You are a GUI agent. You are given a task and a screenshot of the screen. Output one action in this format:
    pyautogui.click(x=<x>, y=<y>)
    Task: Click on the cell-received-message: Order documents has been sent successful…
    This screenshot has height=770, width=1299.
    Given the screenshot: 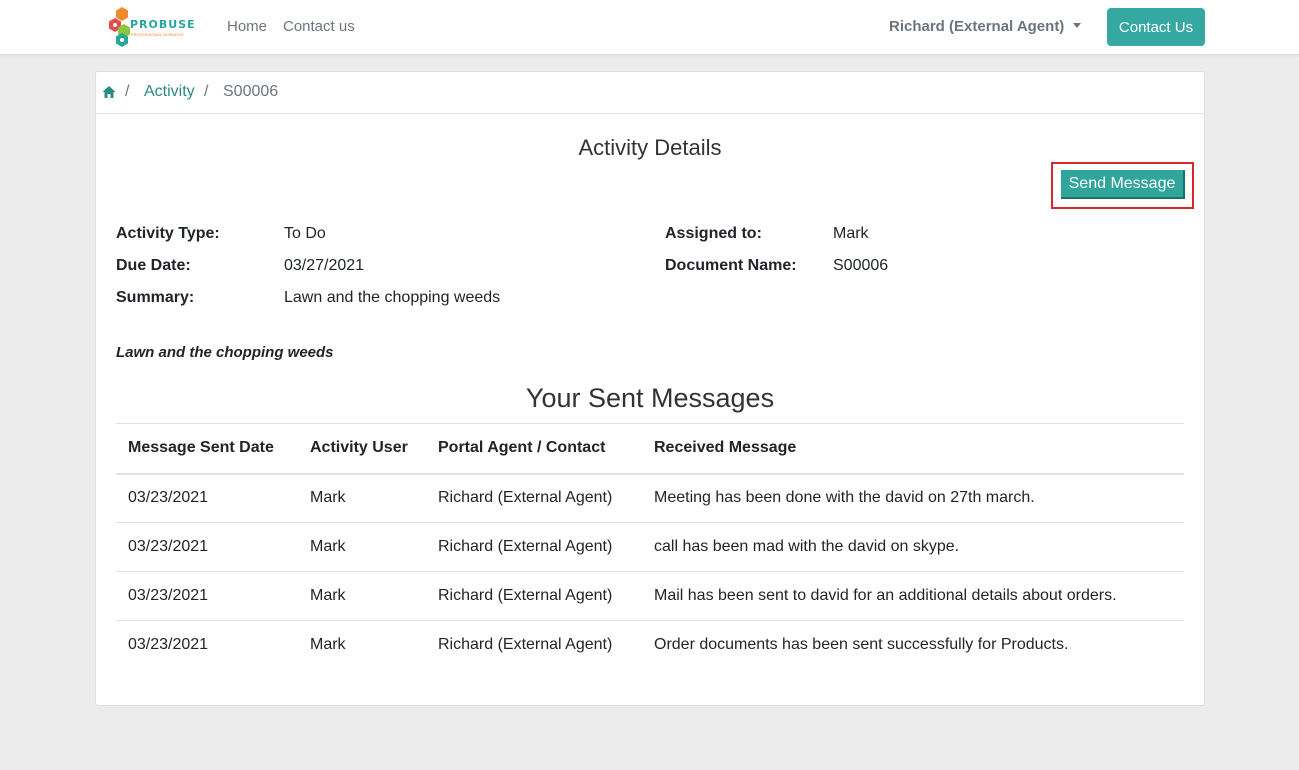 What is the action you would take?
    pyautogui.click(x=861, y=645)
    